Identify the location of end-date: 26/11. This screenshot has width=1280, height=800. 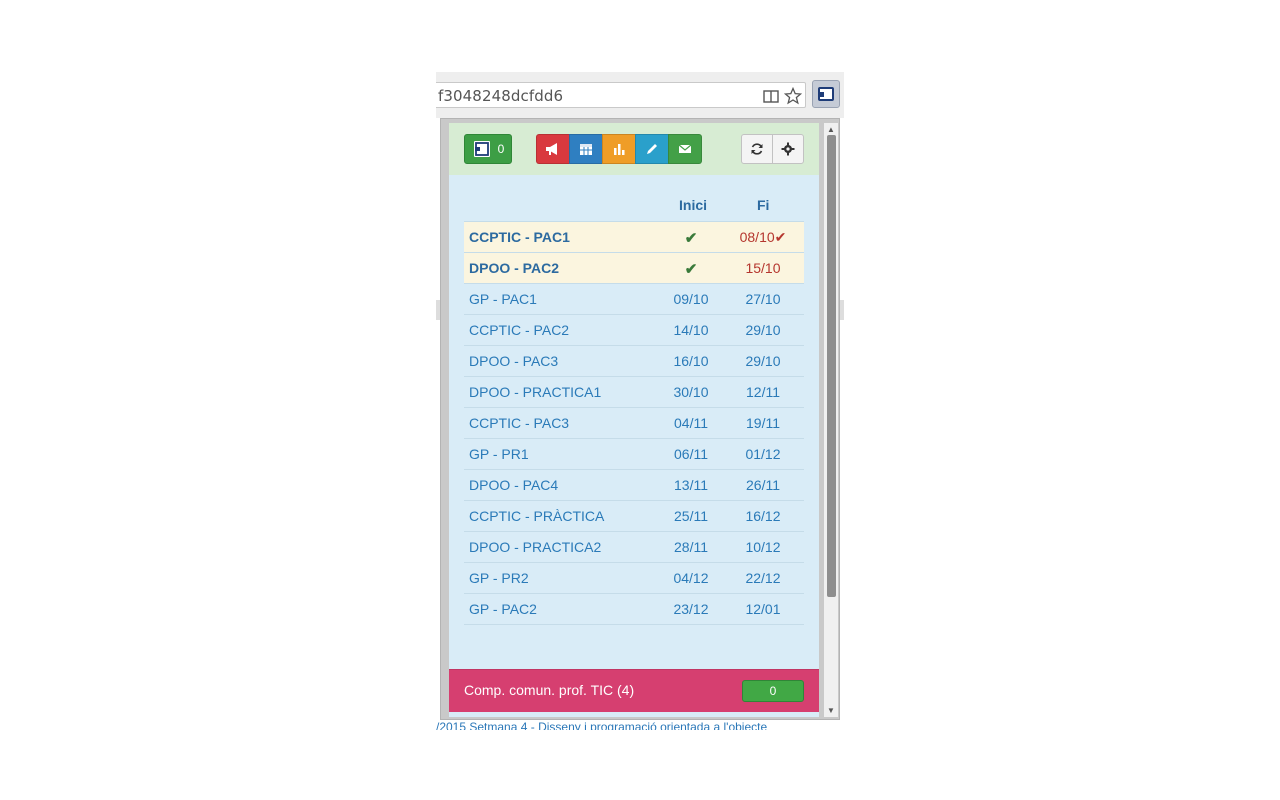
(763, 485).